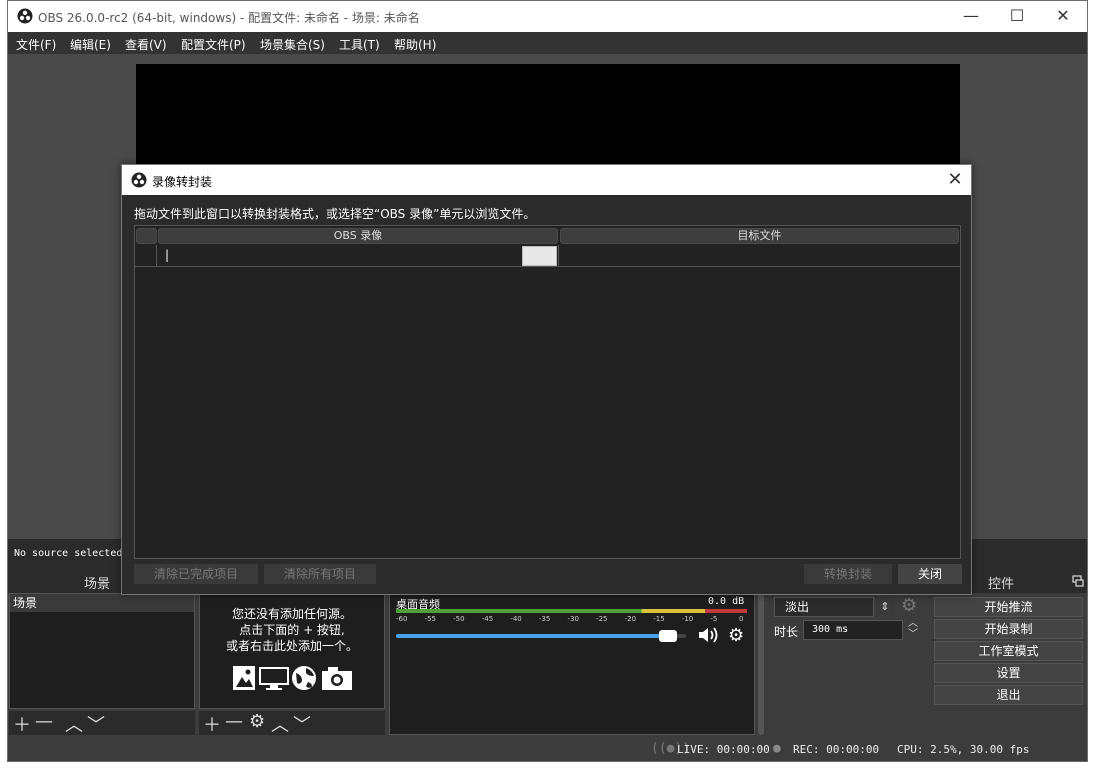  What do you see at coordinates (212, 724) in the screenshot?
I see `add-source-icon: ＋` at bounding box center [212, 724].